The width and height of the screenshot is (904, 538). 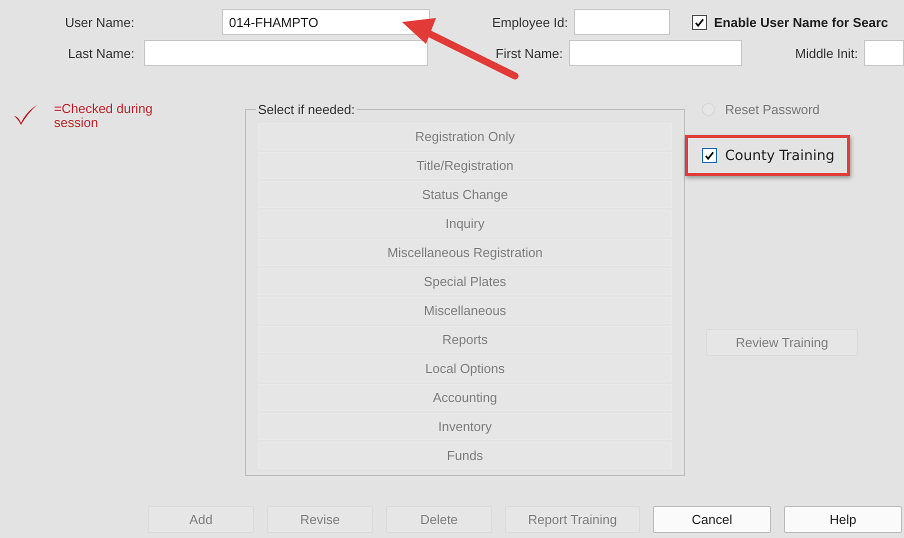 What do you see at coordinates (772, 109) in the screenshot?
I see `radio-label: Reset Password` at bounding box center [772, 109].